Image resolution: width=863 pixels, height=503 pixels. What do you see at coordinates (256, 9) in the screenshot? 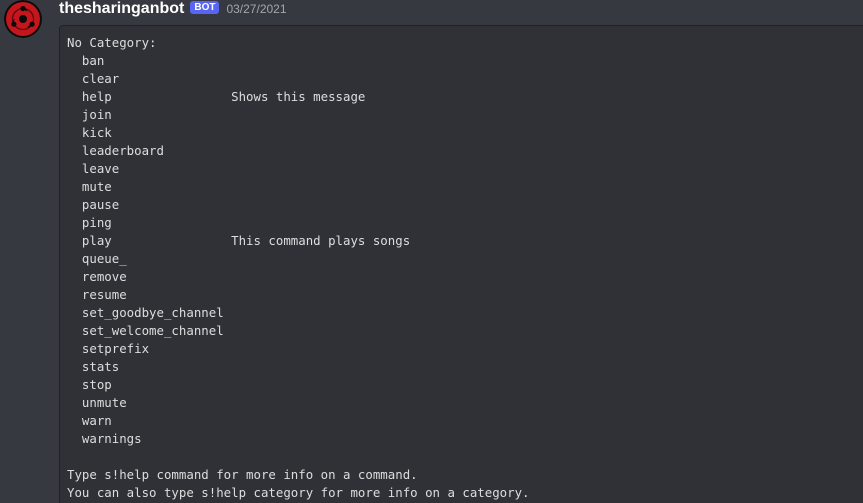
I see `timestamp: 03/27/2021` at bounding box center [256, 9].